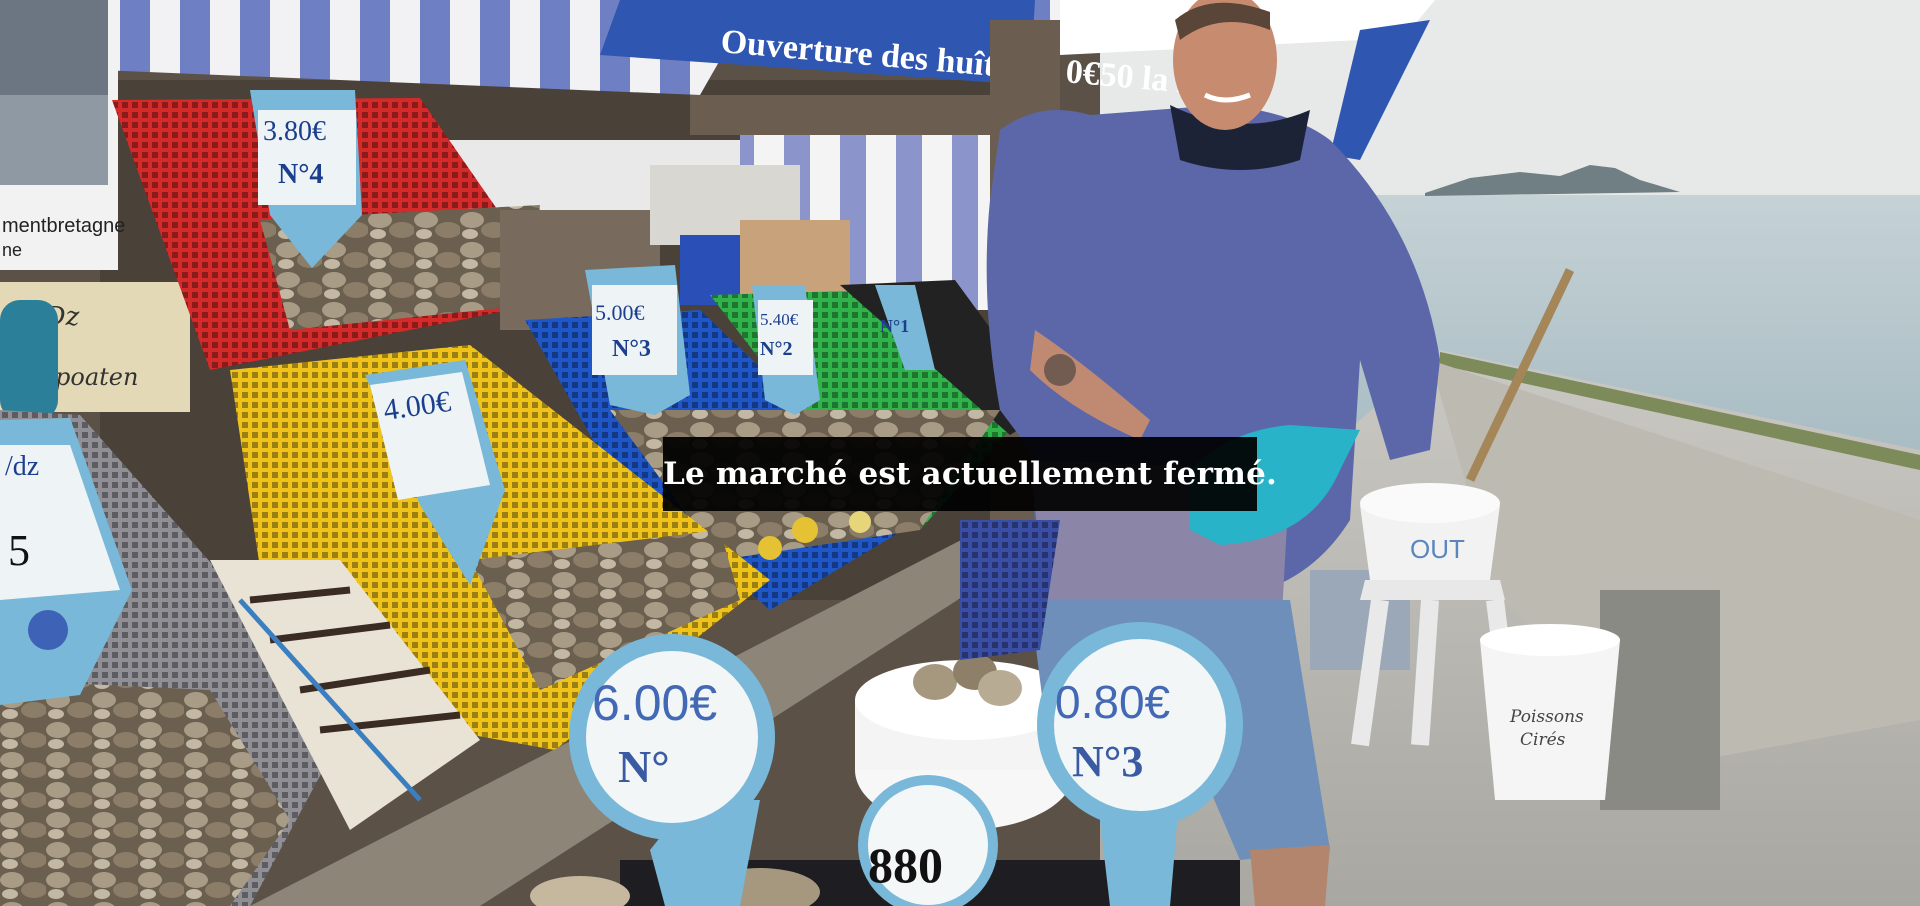 This screenshot has height=906, width=1920. What do you see at coordinates (1112, 702) in the screenshot?
I see `svg-text: 0.80€` at bounding box center [1112, 702].